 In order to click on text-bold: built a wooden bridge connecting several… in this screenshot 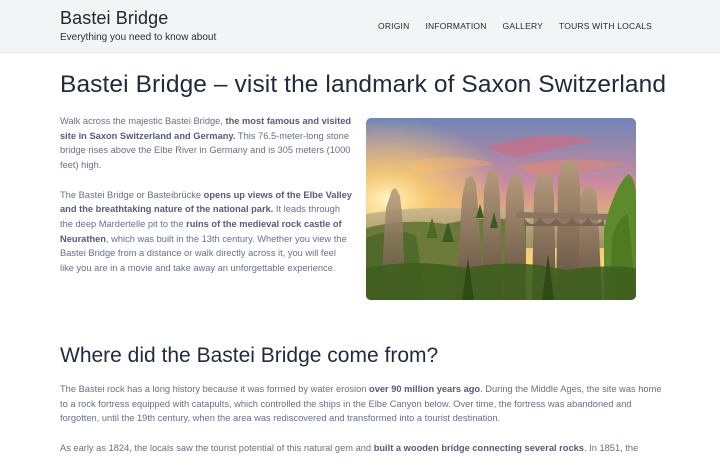, I will do `click(478, 447)`.